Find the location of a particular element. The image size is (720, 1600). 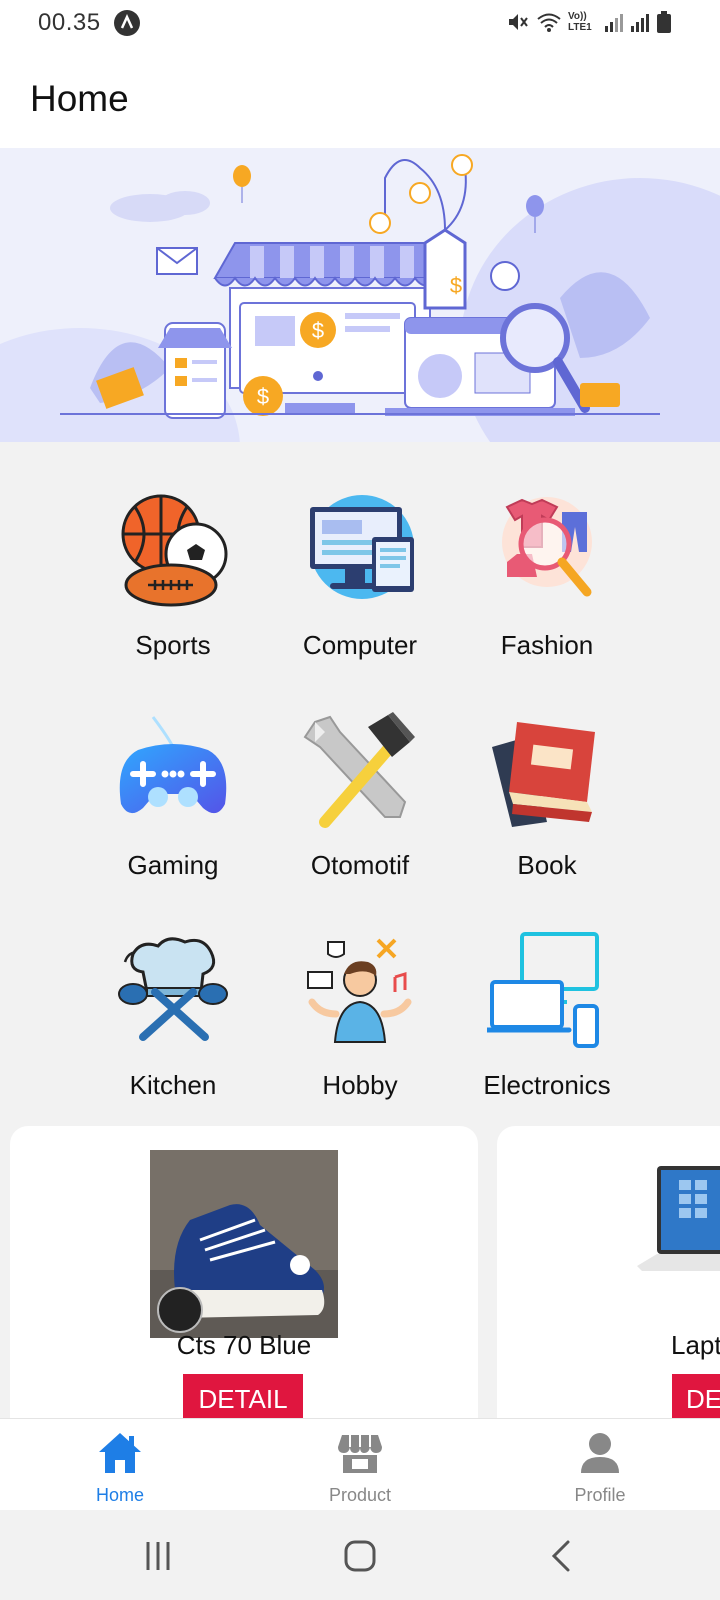

category-hobby: Hobby is located at coordinates (360, 1016).